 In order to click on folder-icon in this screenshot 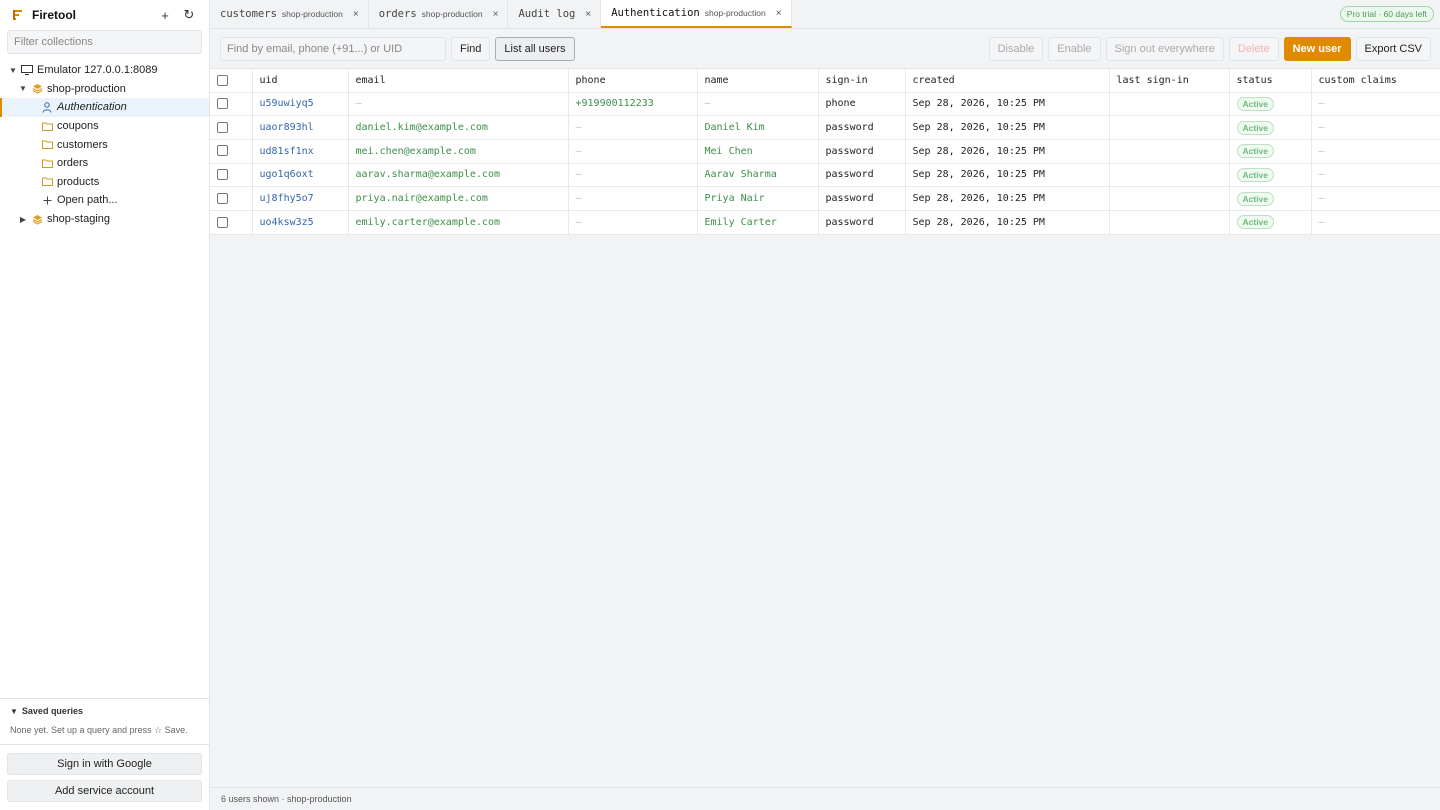, I will do `click(47, 145)`.